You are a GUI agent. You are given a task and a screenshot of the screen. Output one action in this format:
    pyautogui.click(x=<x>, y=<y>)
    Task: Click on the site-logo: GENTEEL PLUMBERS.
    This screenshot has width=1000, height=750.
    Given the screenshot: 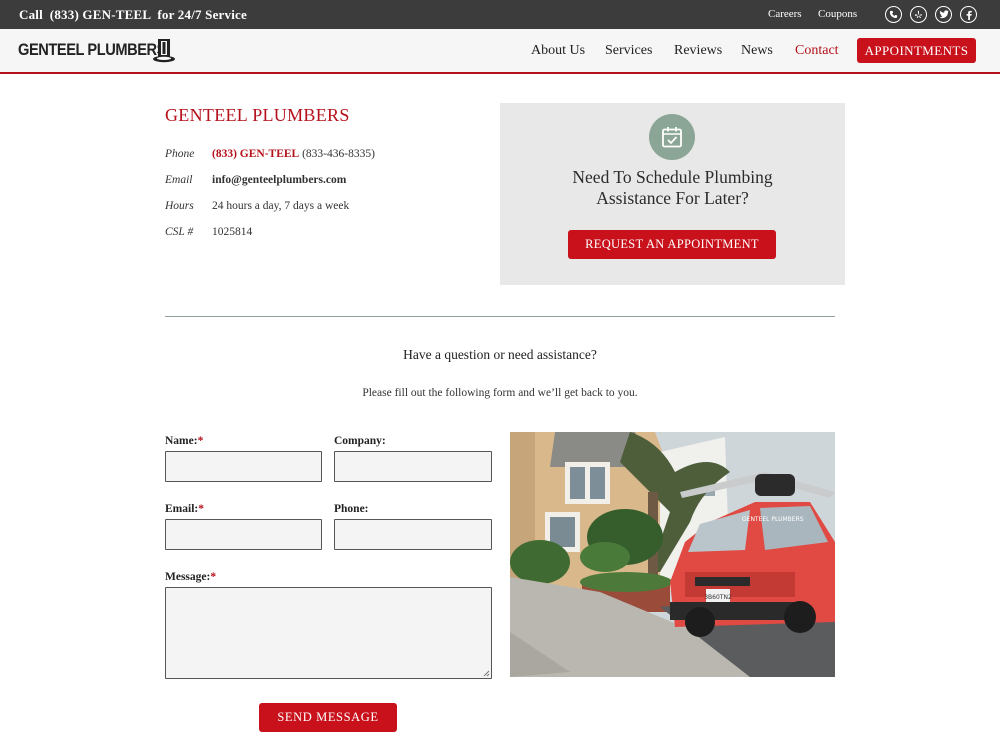 What is the action you would take?
    pyautogui.click(x=94, y=50)
    